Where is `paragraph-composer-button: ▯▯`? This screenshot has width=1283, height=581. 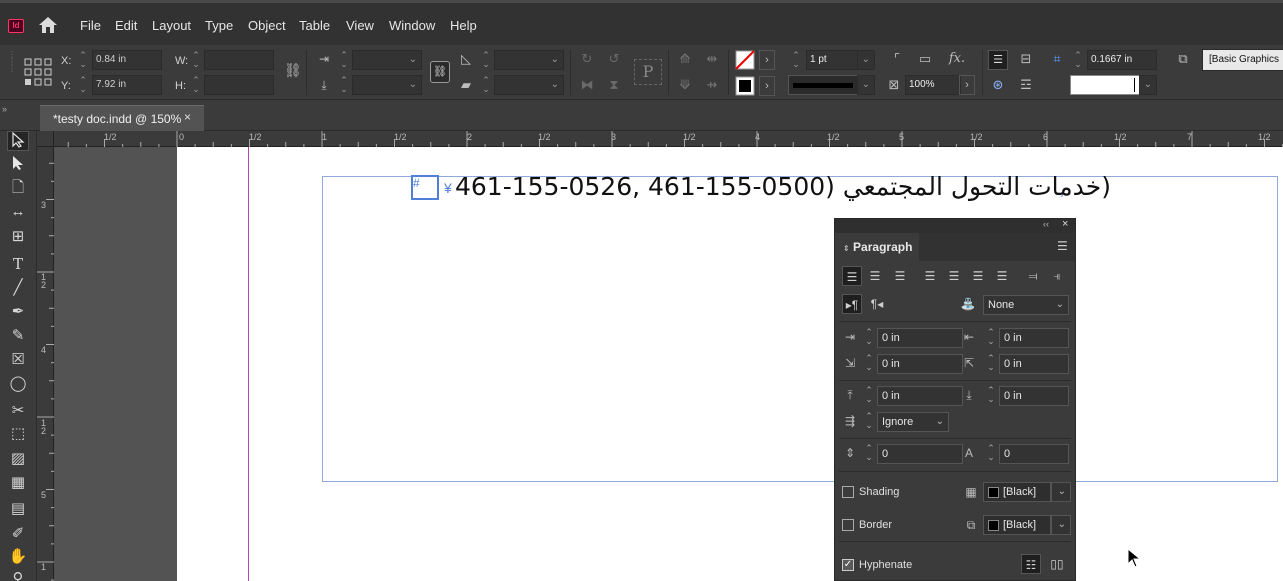 paragraph-composer-button: ▯▯ is located at coordinates (1057, 564).